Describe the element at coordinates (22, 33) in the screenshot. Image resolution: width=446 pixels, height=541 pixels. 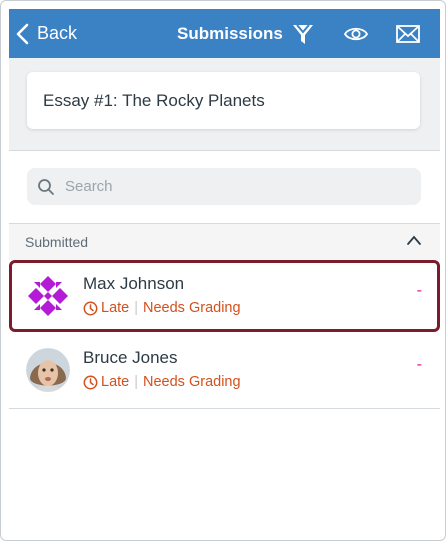
I see `chevron-left-icon` at that location.